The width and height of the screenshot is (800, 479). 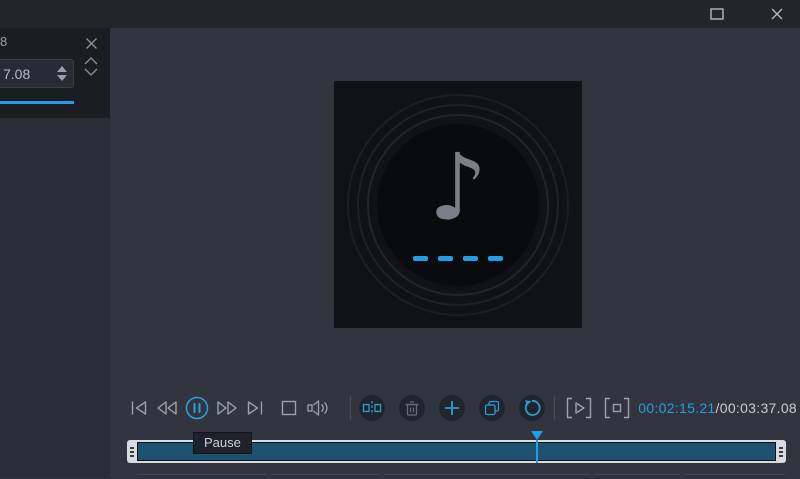 I want to click on spinner-arrows, so click(x=65, y=73).